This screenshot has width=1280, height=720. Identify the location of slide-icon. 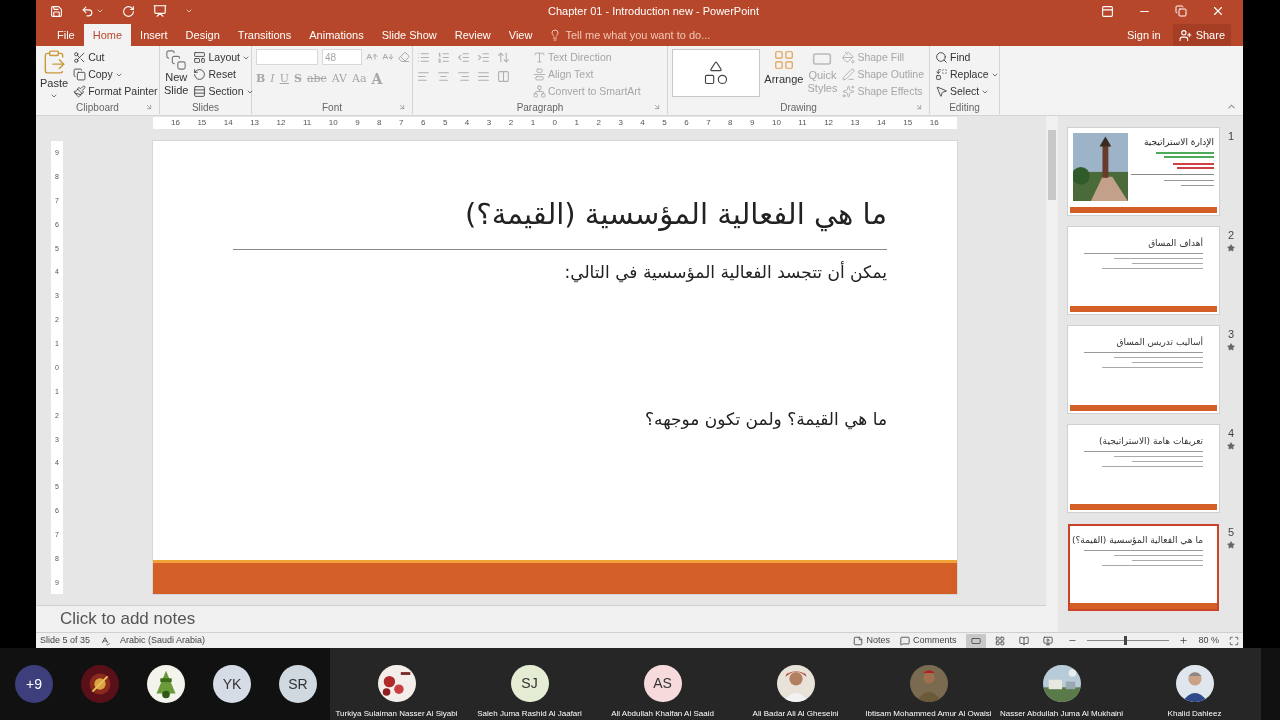
(176, 60).